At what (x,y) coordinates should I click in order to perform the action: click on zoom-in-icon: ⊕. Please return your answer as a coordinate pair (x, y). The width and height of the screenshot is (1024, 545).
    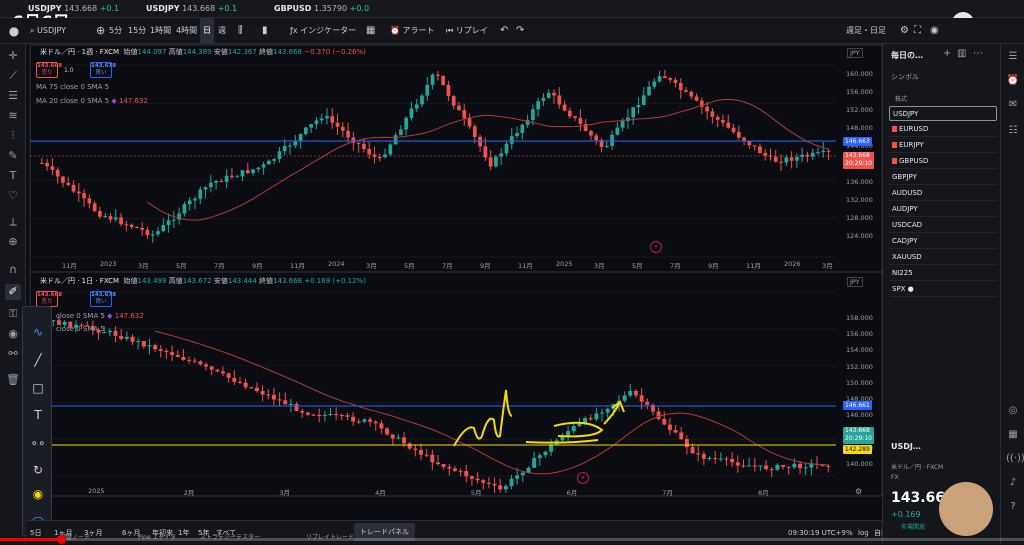
    Looking at the image, I should click on (13, 242).